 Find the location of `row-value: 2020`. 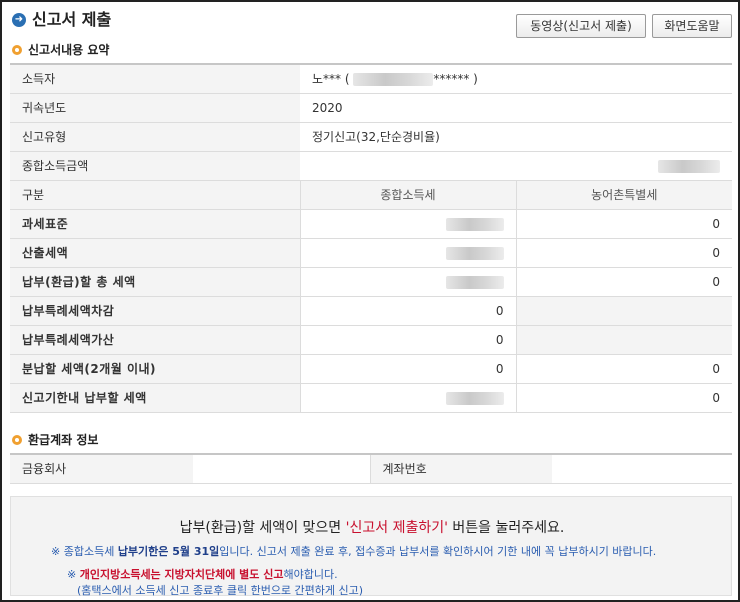

row-value: 2020 is located at coordinates (516, 108).